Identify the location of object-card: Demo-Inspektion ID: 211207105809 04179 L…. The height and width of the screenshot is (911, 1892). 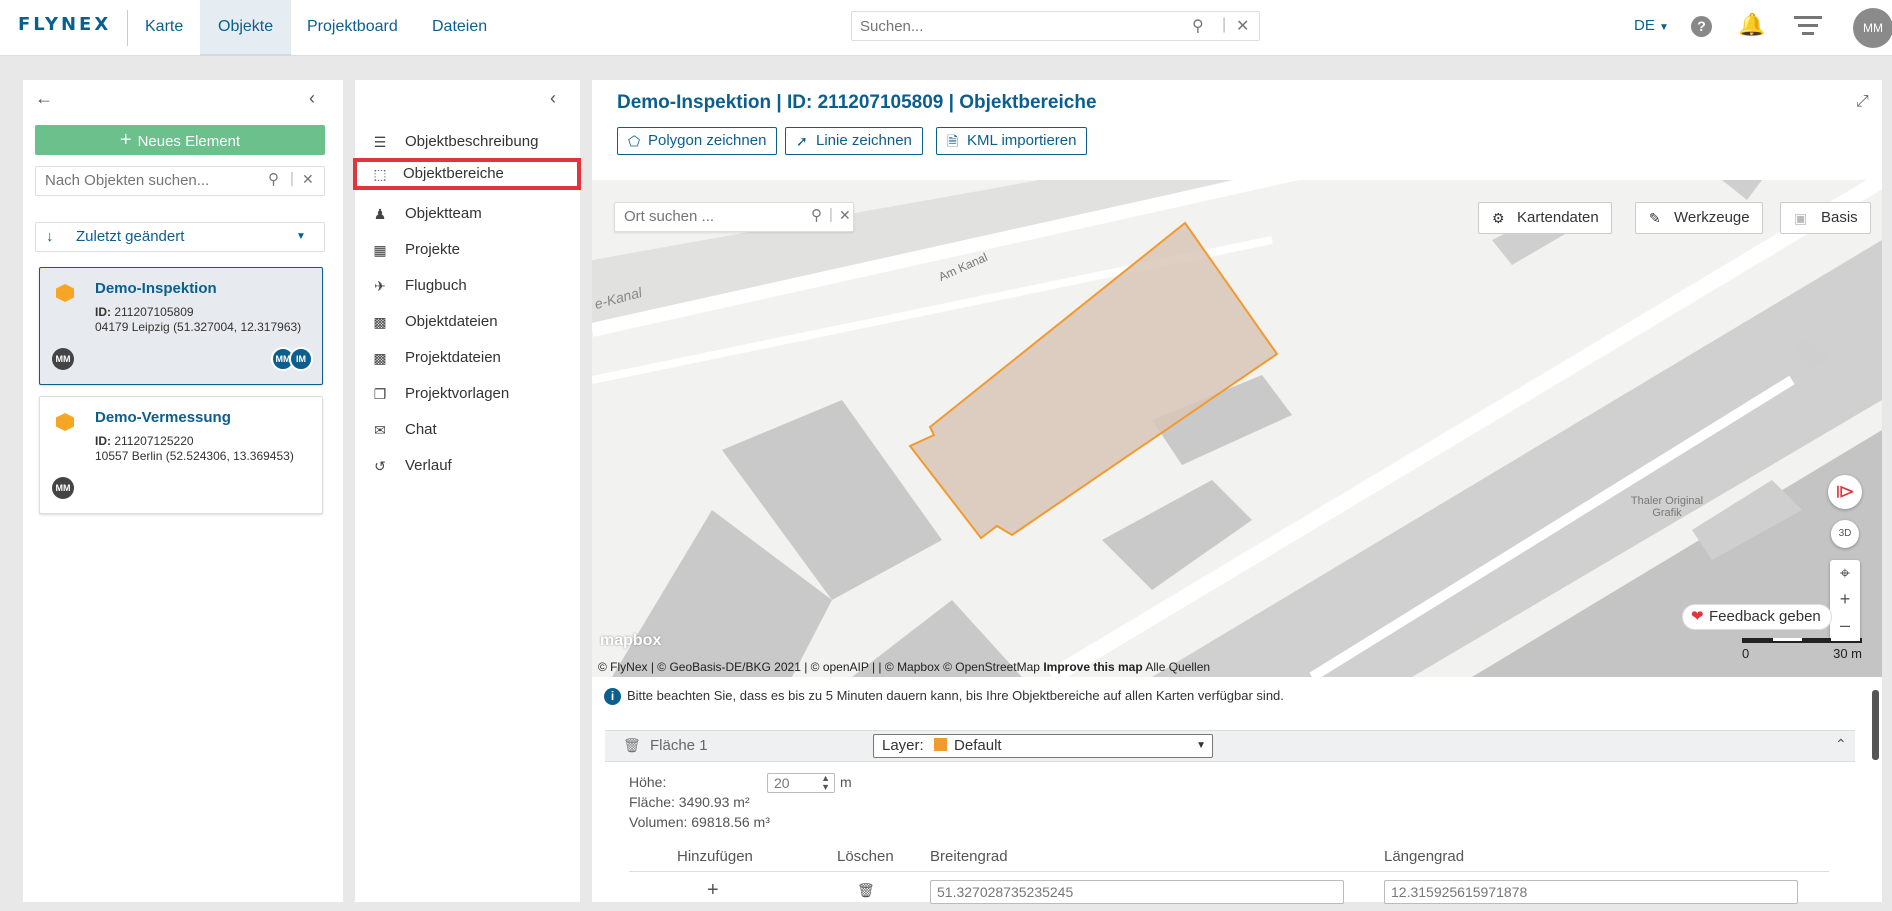
(181, 326).